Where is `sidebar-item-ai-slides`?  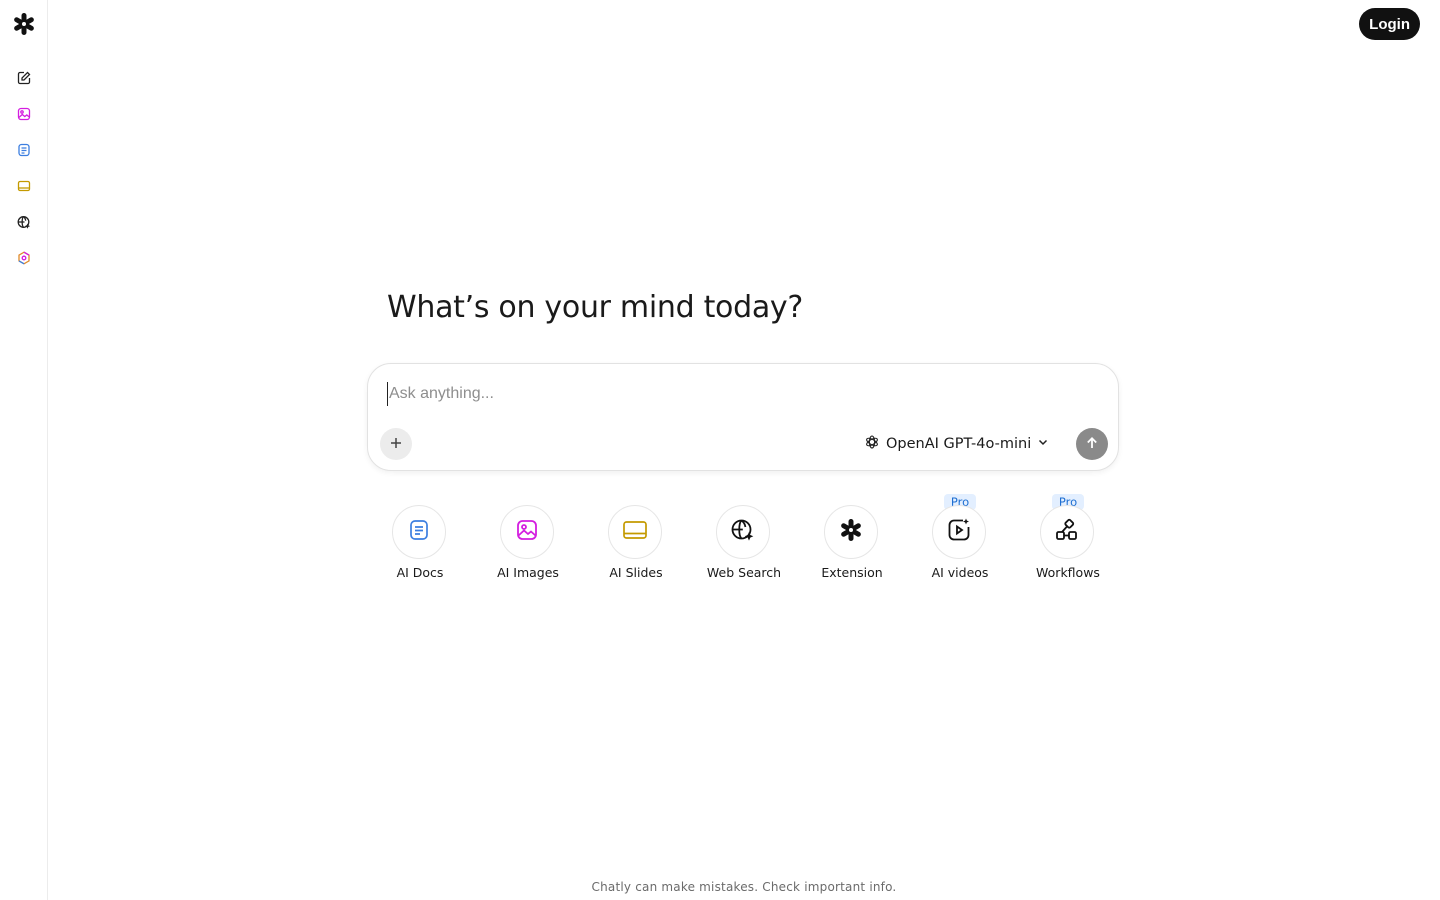
sidebar-item-ai-slides is located at coordinates (24, 188).